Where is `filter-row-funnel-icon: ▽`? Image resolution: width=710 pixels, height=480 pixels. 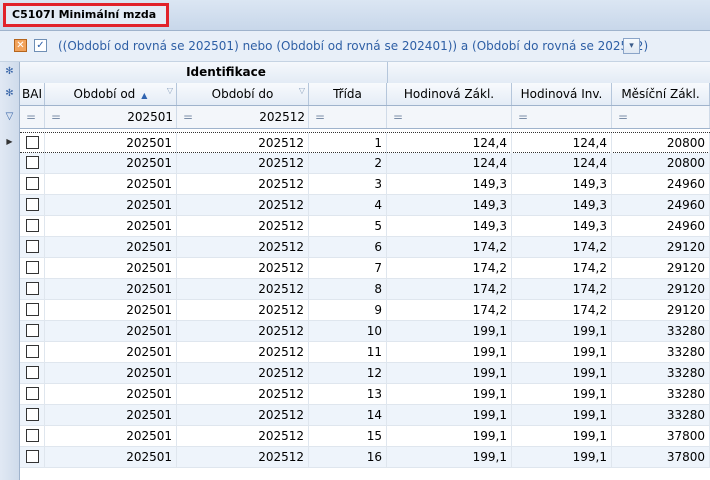
filter-row-funnel-icon: ▽ is located at coordinates (9, 116).